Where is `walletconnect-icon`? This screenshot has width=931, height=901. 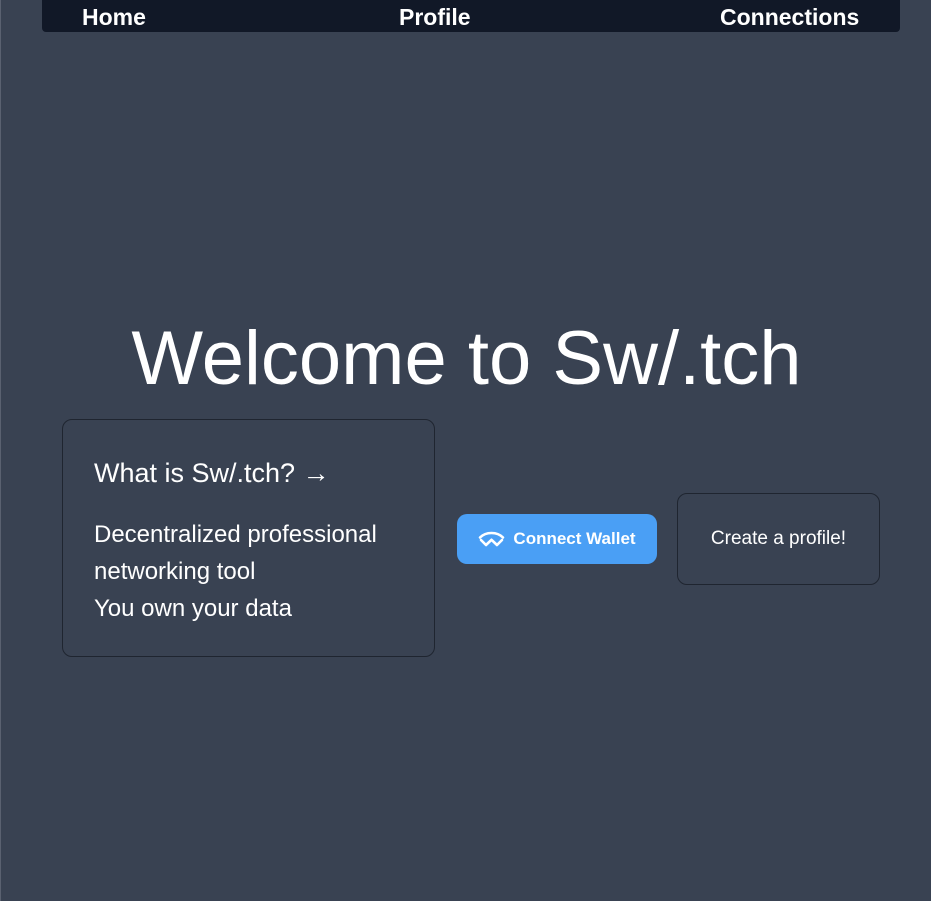
walletconnect-icon is located at coordinates (492, 539).